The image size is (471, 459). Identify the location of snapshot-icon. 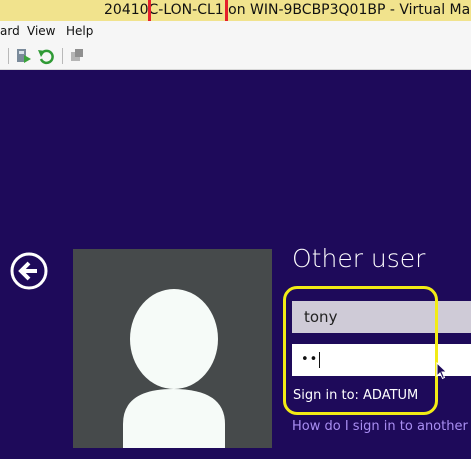
(77, 58).